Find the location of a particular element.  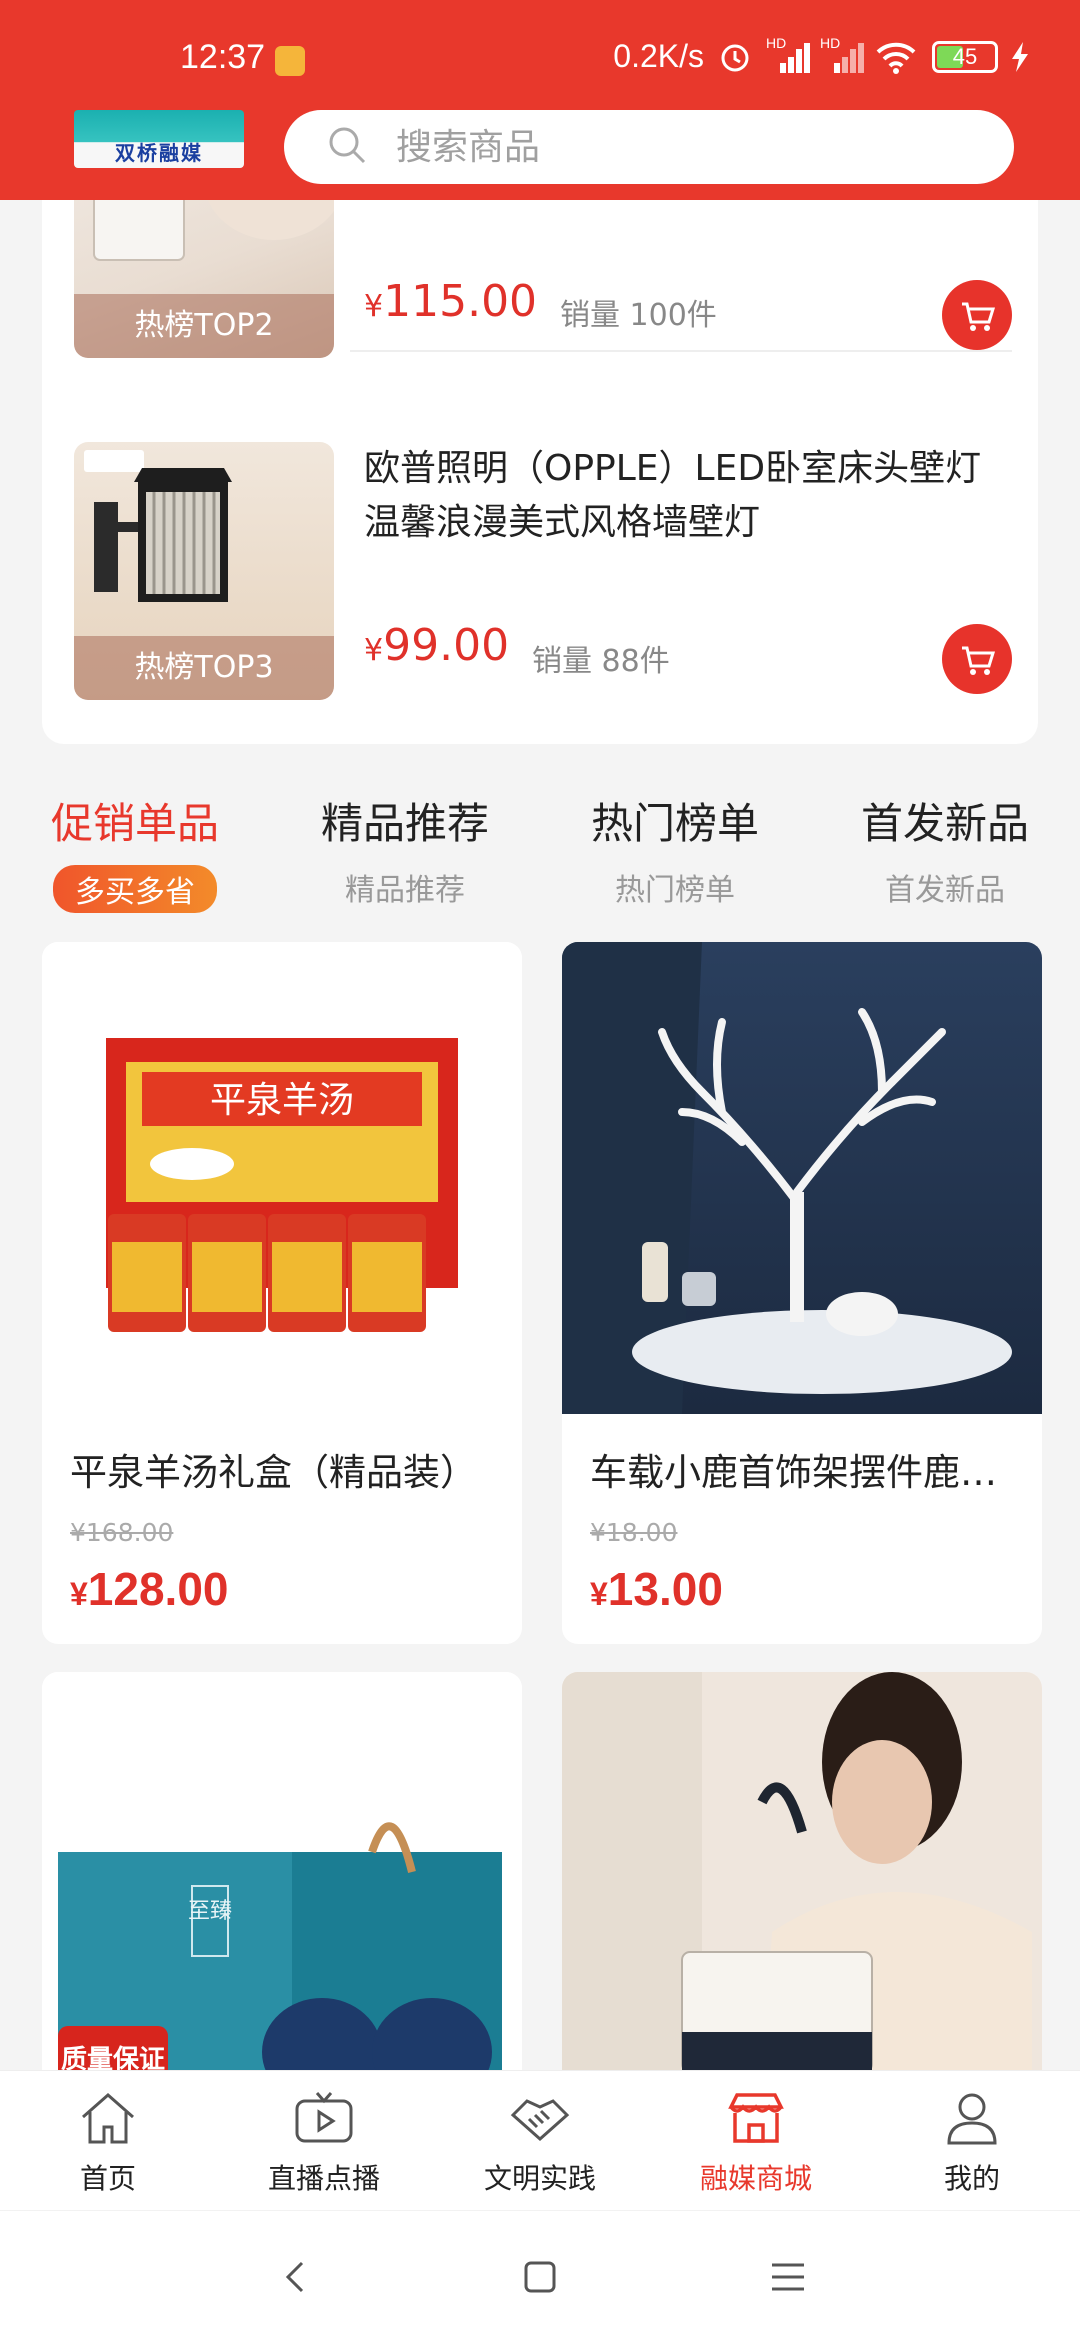

search-bar is located at coordinates (649, 147).